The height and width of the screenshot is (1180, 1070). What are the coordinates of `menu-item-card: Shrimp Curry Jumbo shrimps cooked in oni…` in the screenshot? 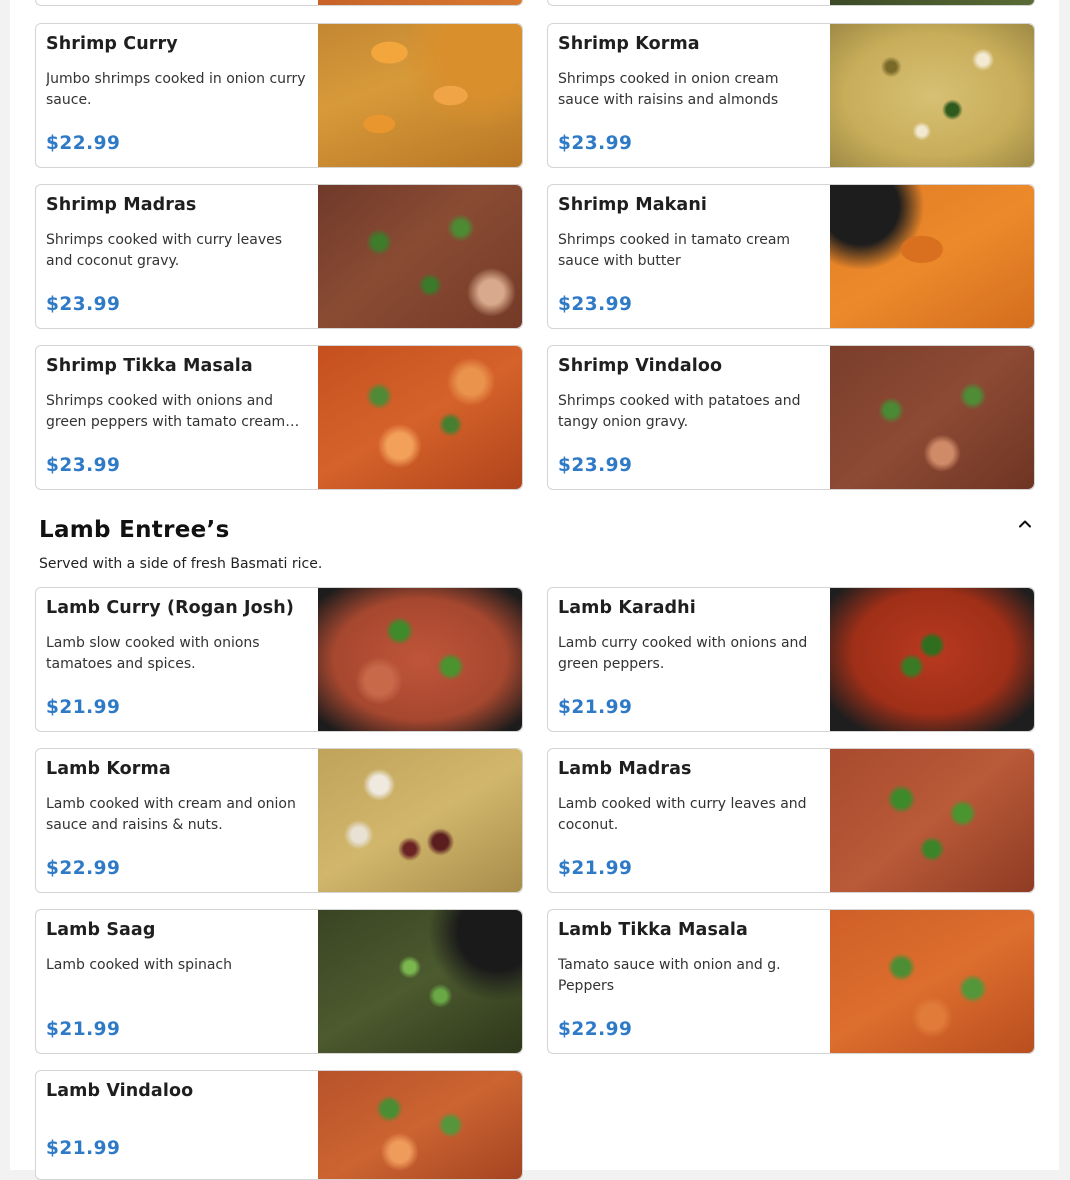 It's located at (279, 95).